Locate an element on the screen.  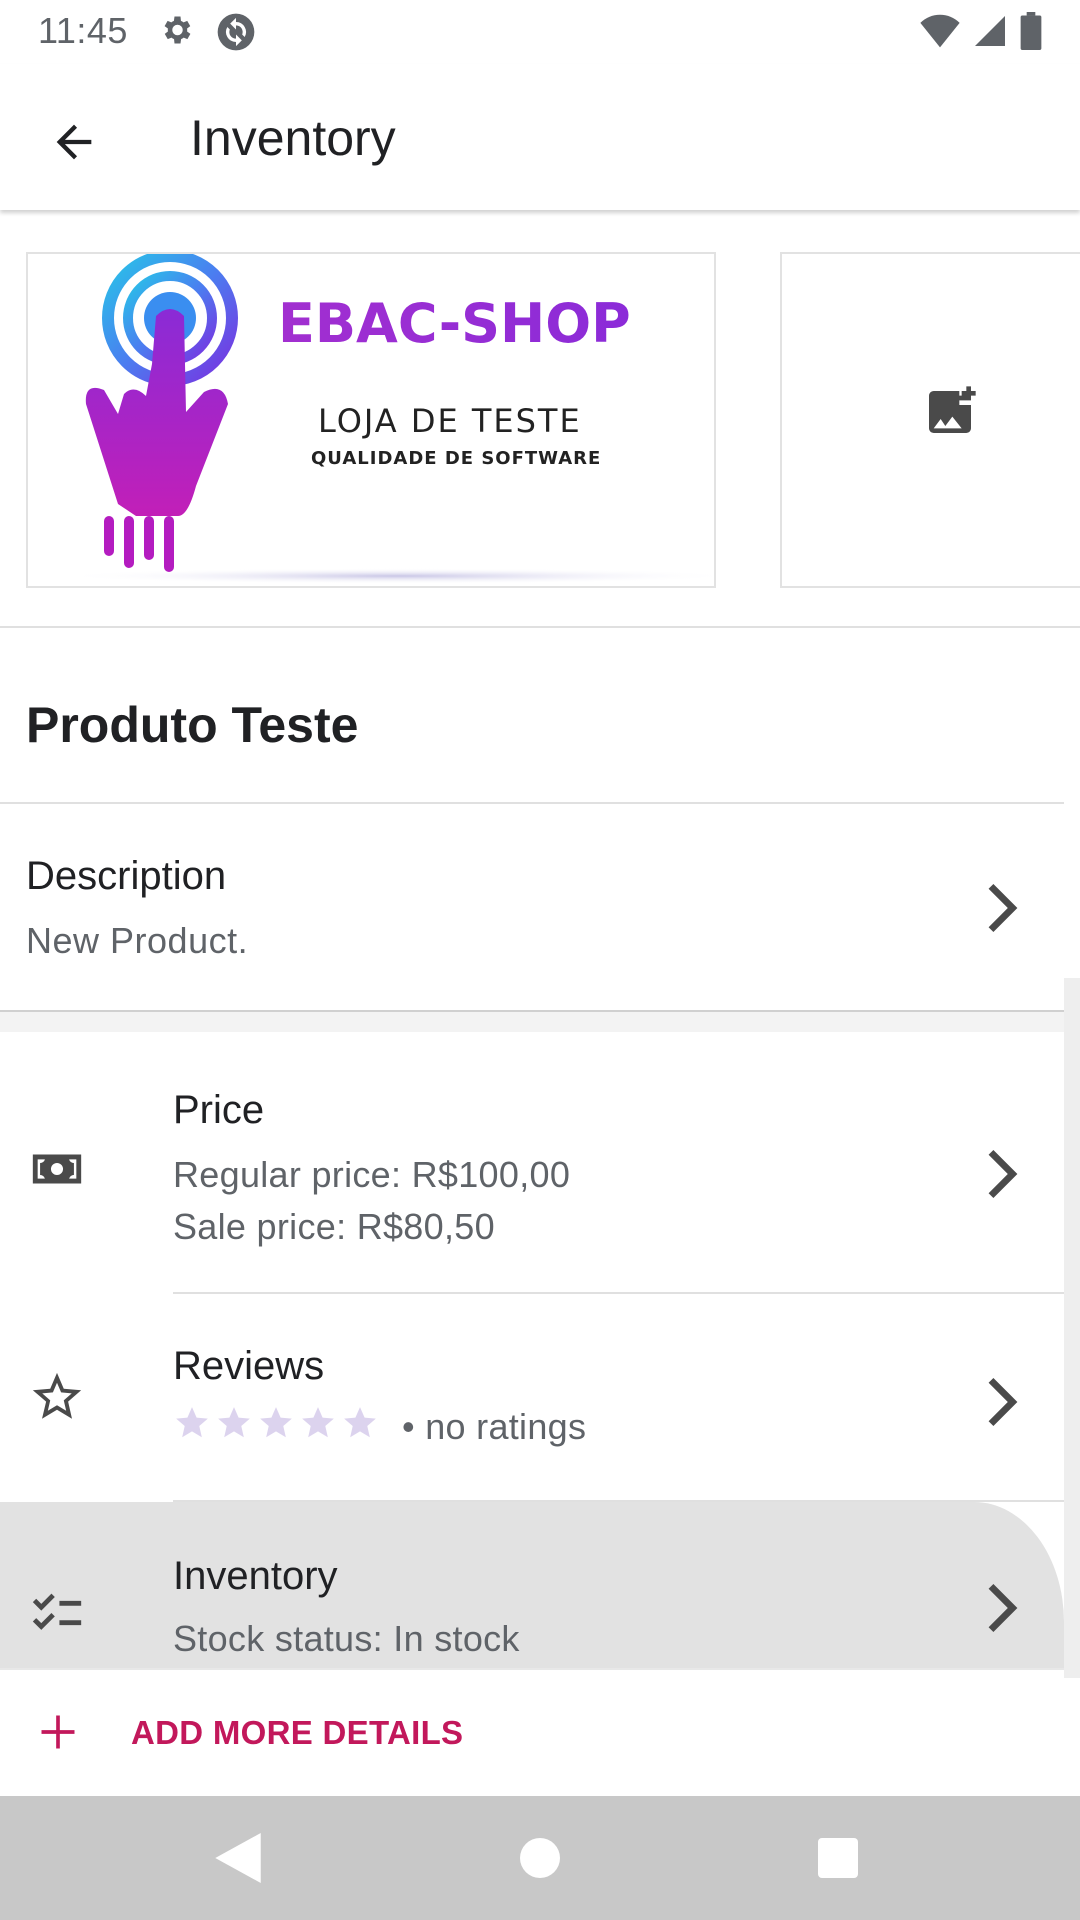
nav-recents-button is located at coordinates (838, 1858).